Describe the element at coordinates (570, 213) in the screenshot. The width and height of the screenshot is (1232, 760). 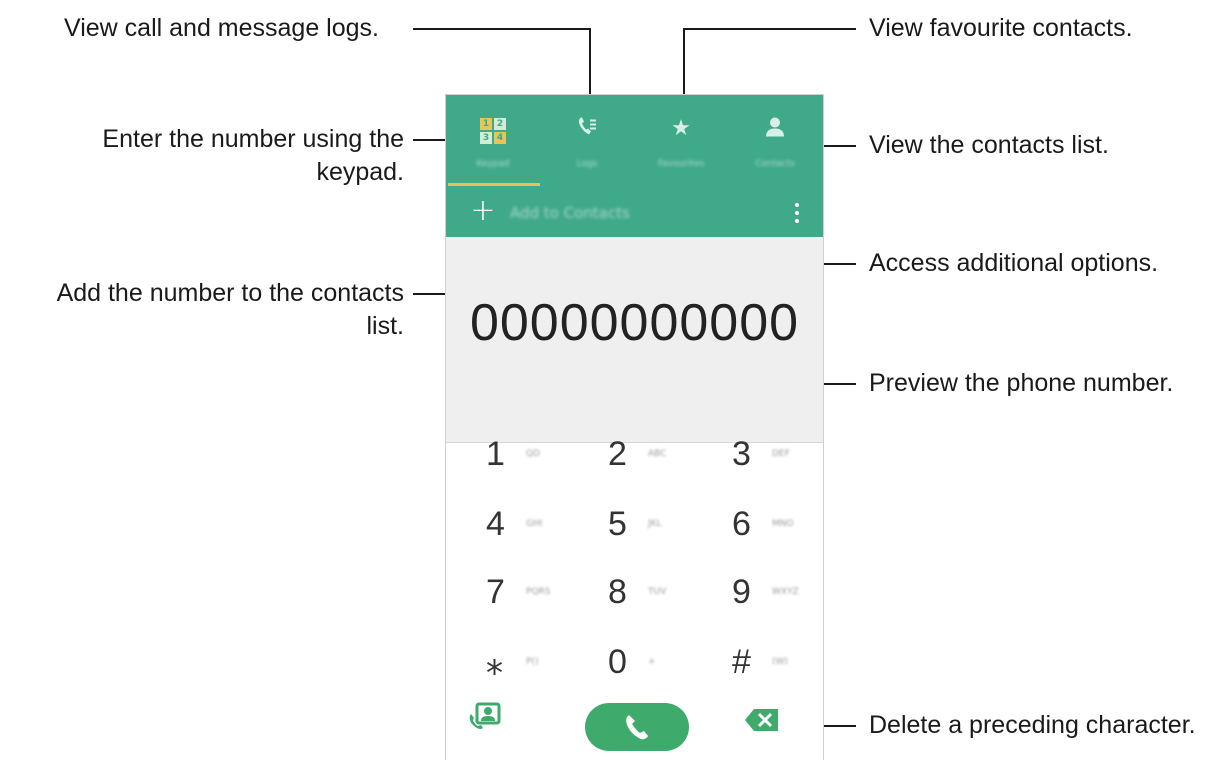
I see `add-to-contacts-label: Add to Contacts` at that location.